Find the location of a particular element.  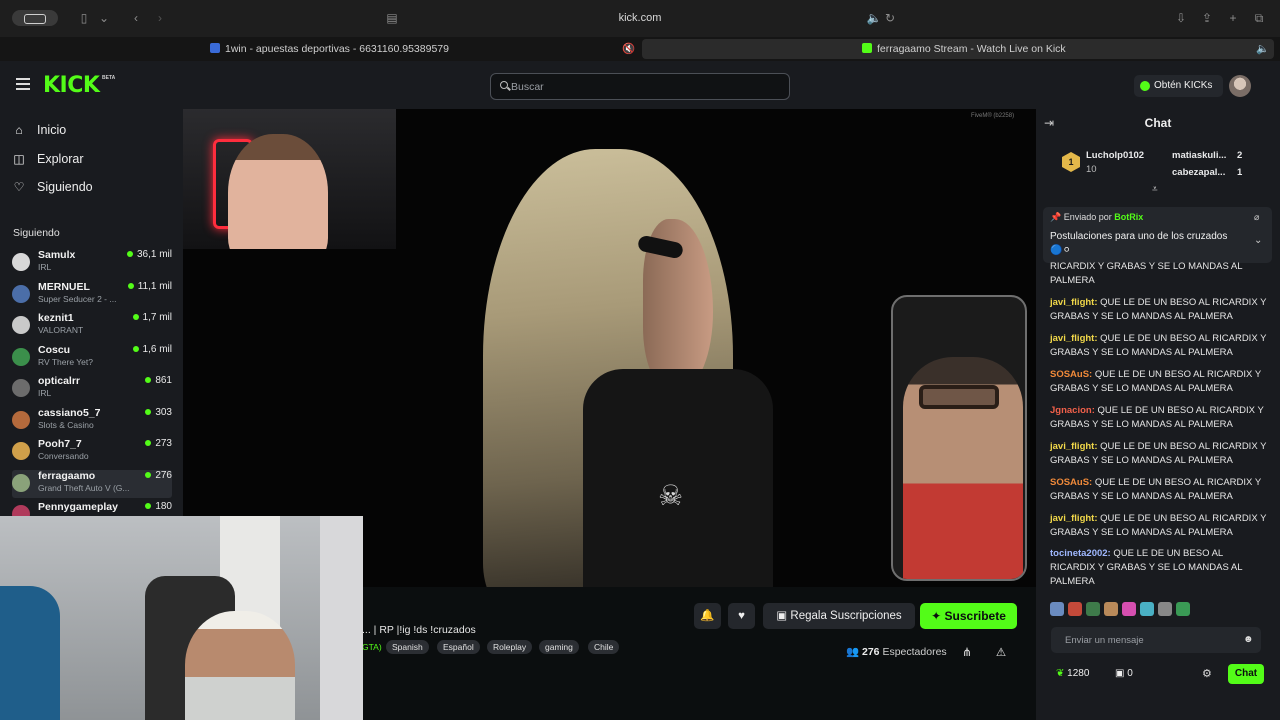

following-viewers: 1,6 mil is located at coordinates (152, 349).